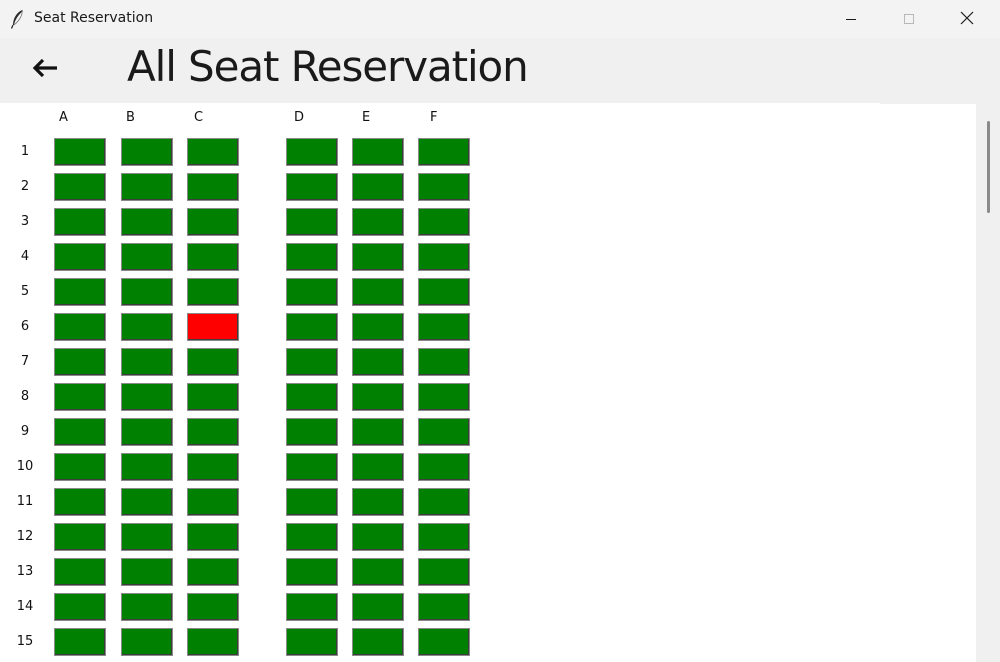  Describe the element at coordinates (312, 397) in the screenshot. I see `seat-8d-available` at that location.